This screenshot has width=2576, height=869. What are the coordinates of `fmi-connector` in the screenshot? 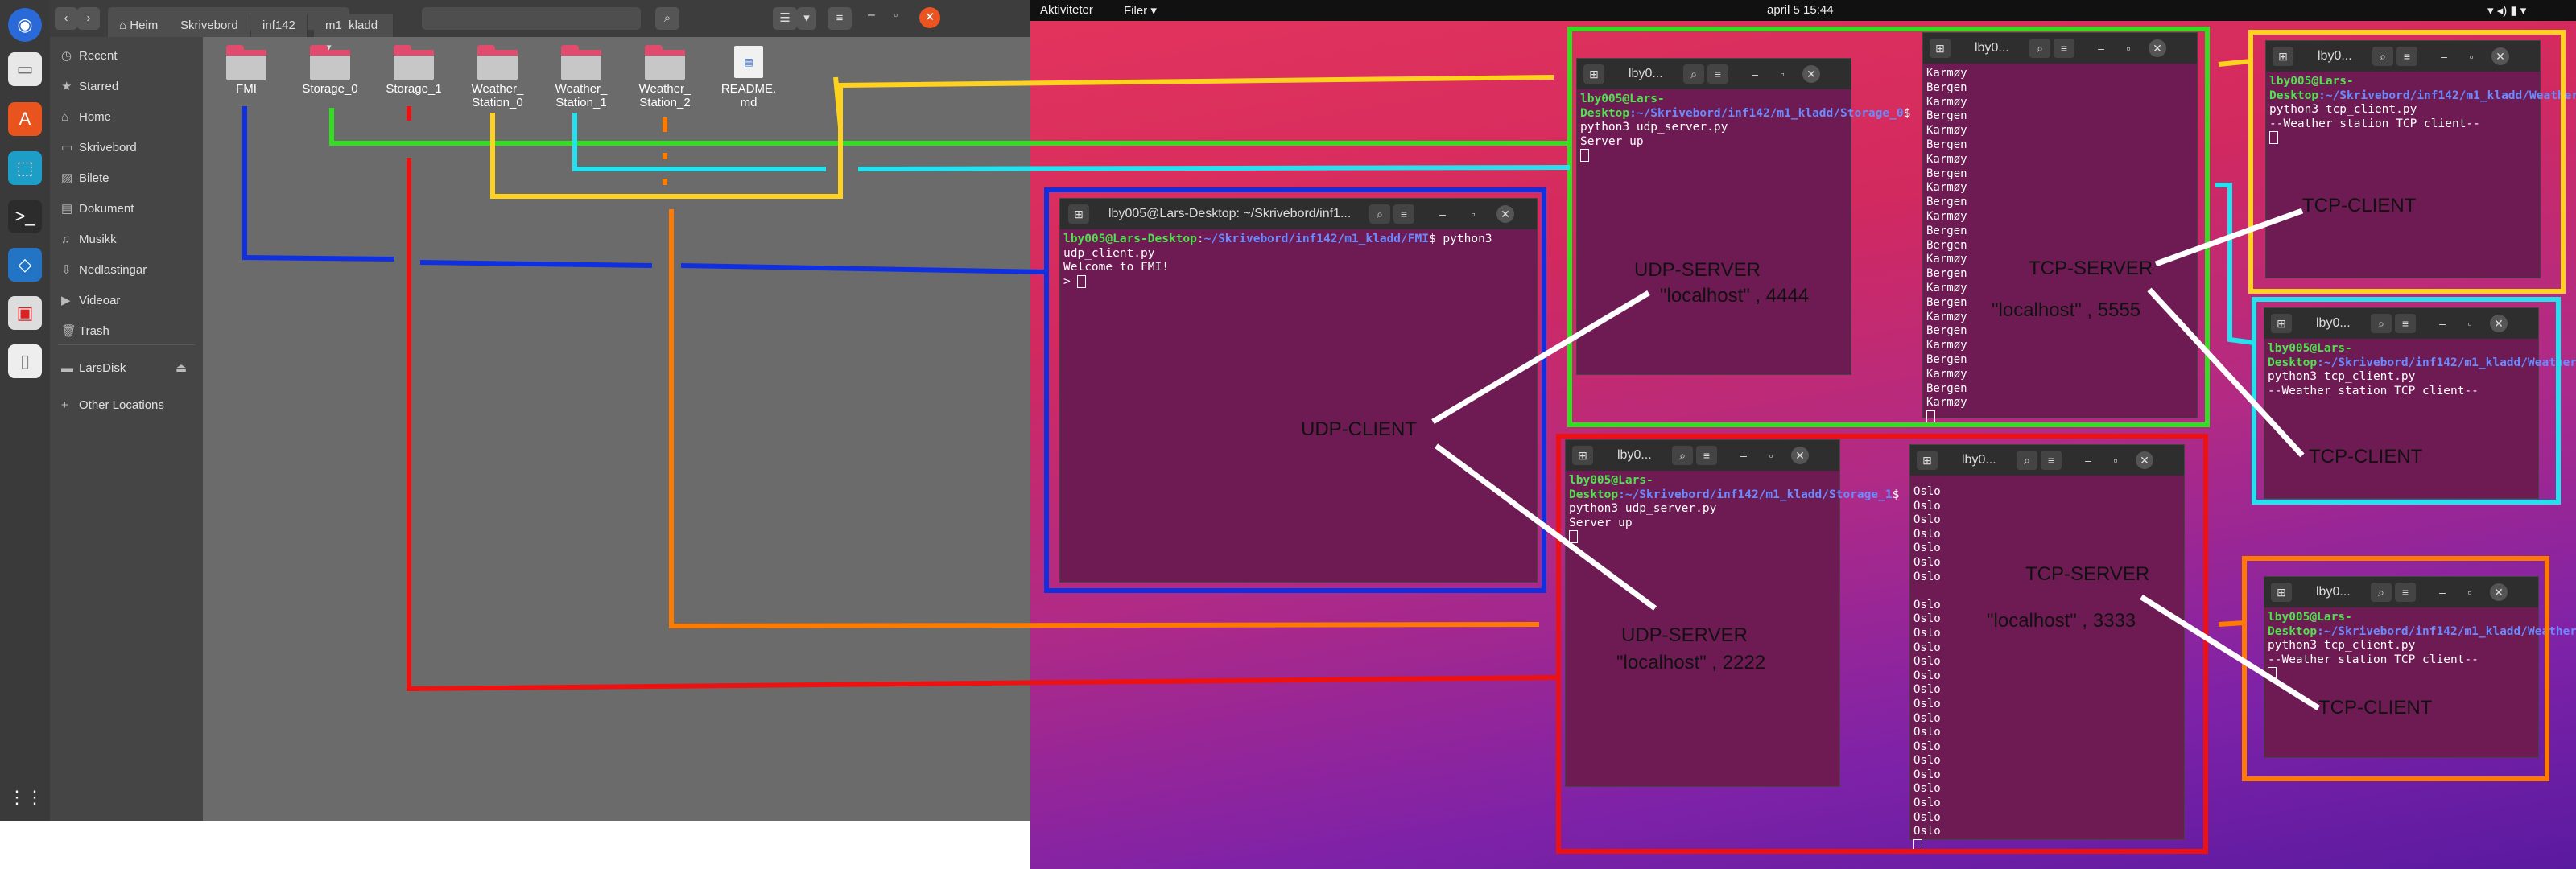 It's located at (318, 184).